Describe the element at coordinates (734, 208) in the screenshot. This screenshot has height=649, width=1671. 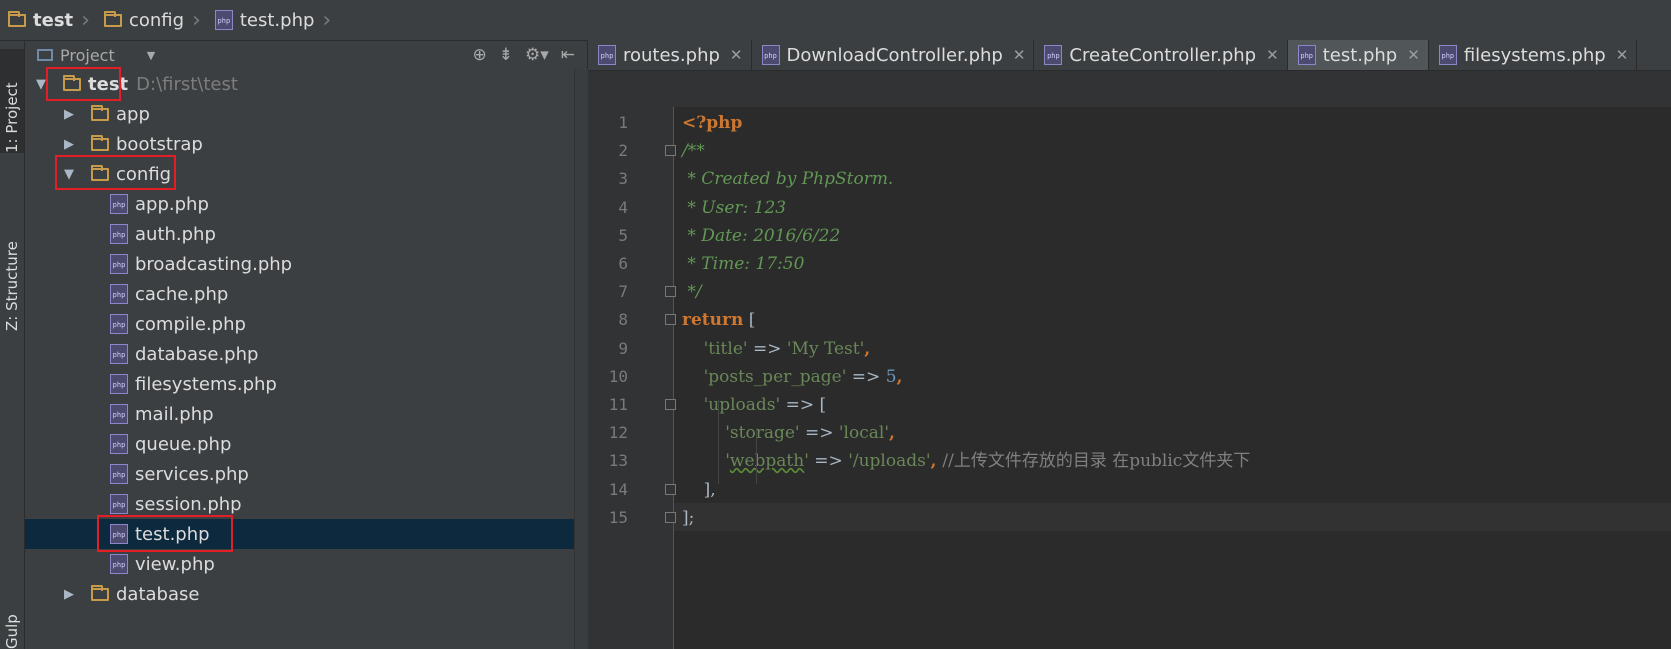
I see `code-line: * User: 123` at that location.